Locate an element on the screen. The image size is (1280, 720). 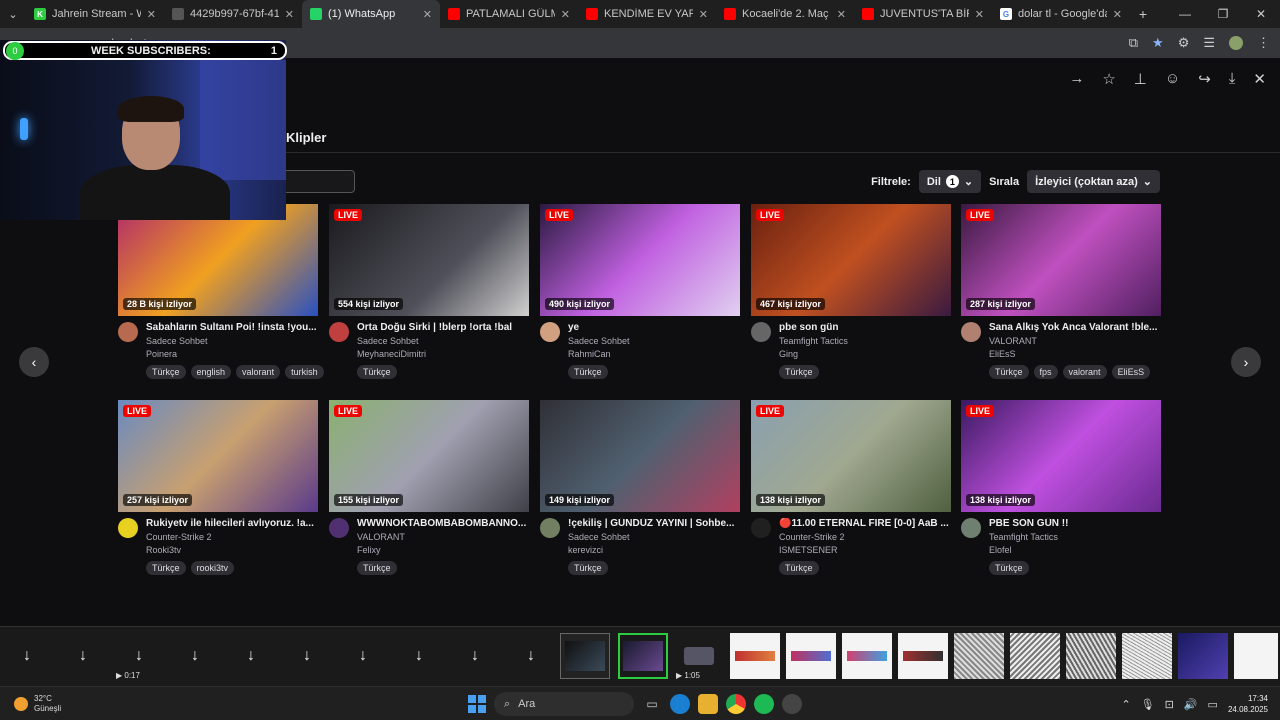
stream-thumbnail: LIVE 155 kişi izliyor is located at coordinates (429, 456).